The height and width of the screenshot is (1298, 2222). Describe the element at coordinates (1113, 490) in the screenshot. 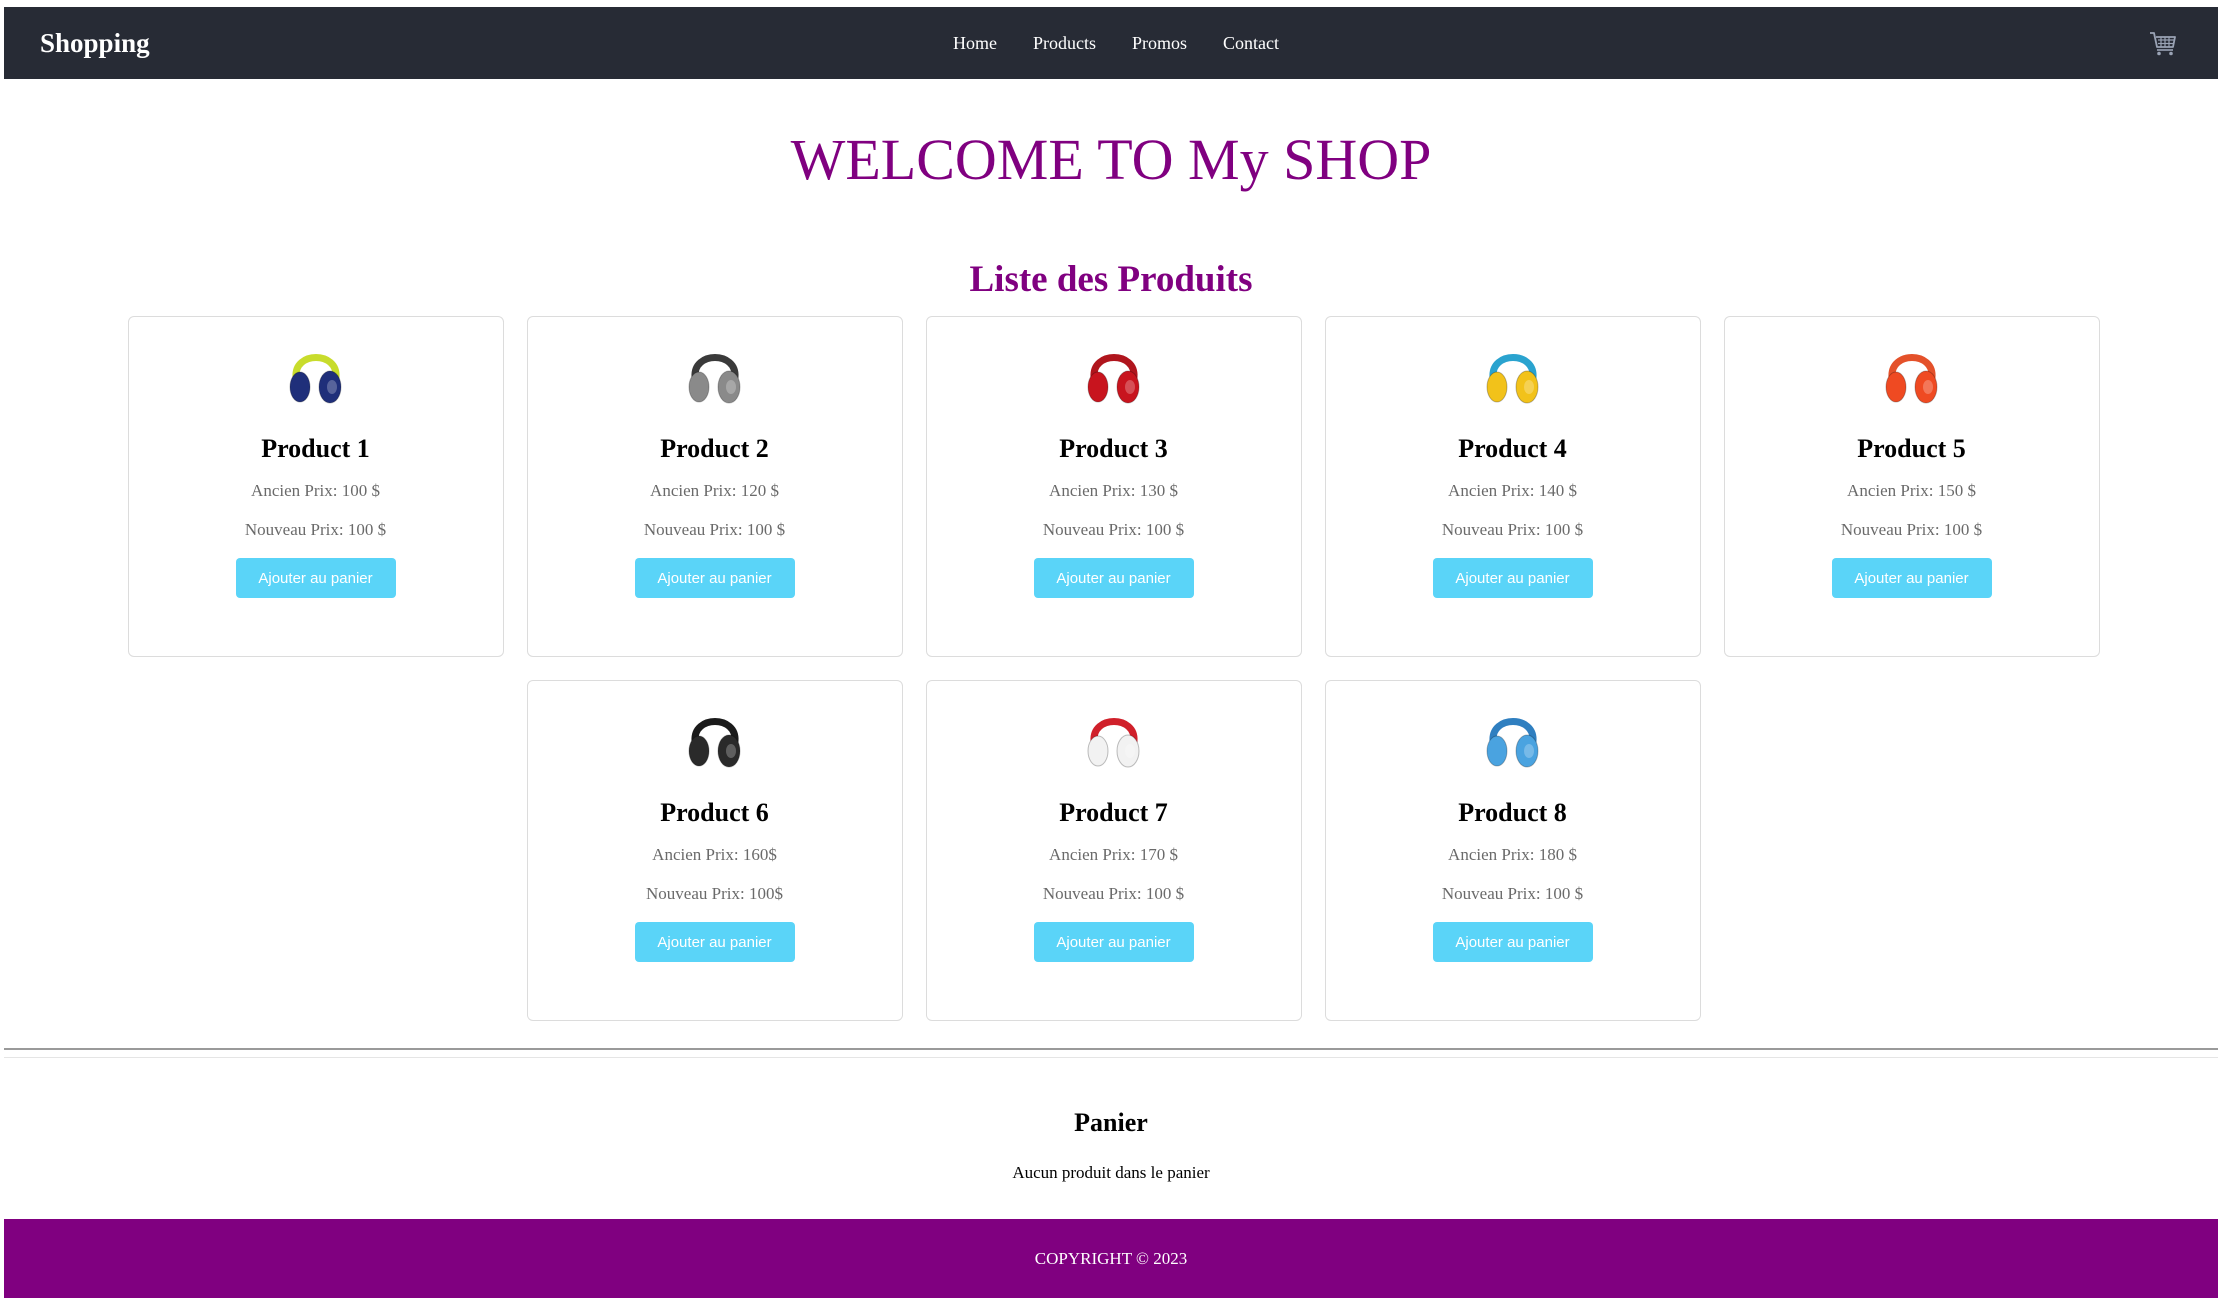

I see `old-price: Ancien Prix: 130 $` at that location.